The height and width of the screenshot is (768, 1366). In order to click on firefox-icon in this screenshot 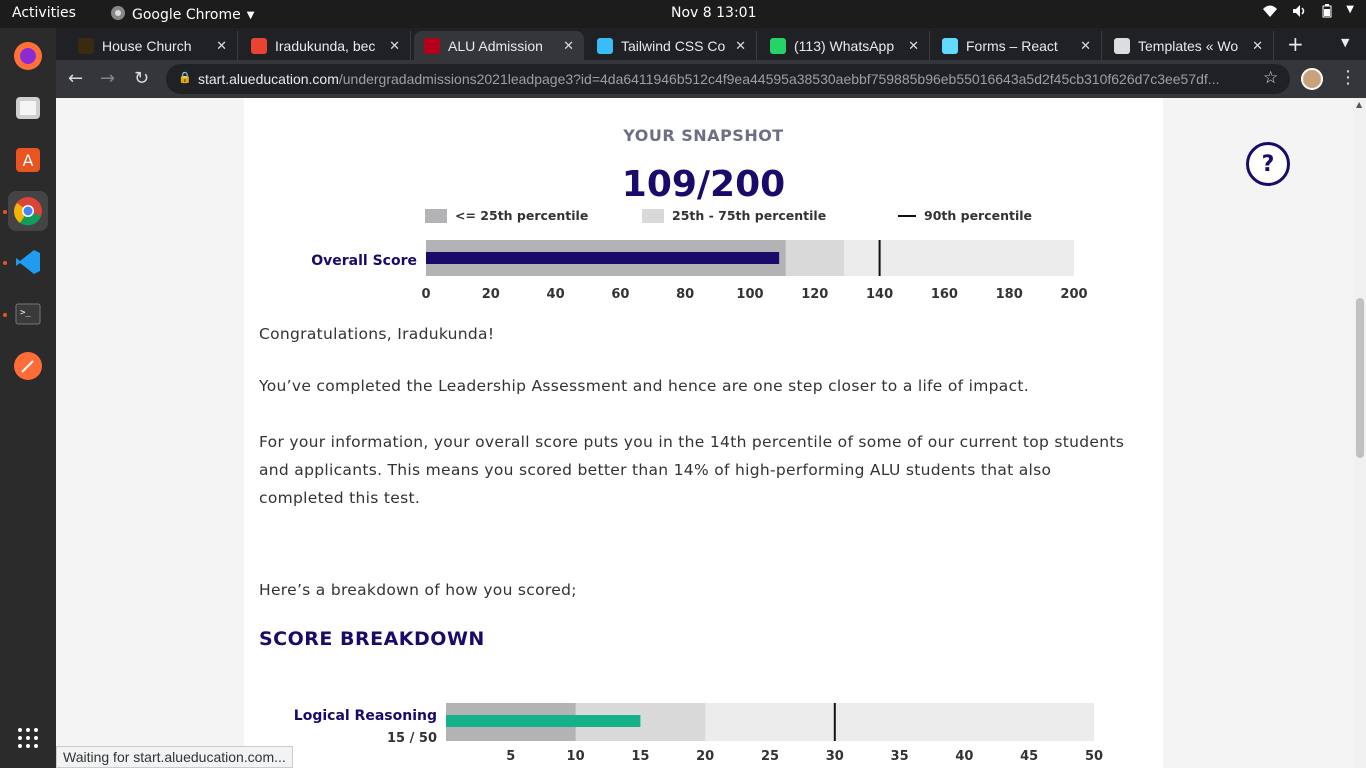, I will do `click(28, 56)`.